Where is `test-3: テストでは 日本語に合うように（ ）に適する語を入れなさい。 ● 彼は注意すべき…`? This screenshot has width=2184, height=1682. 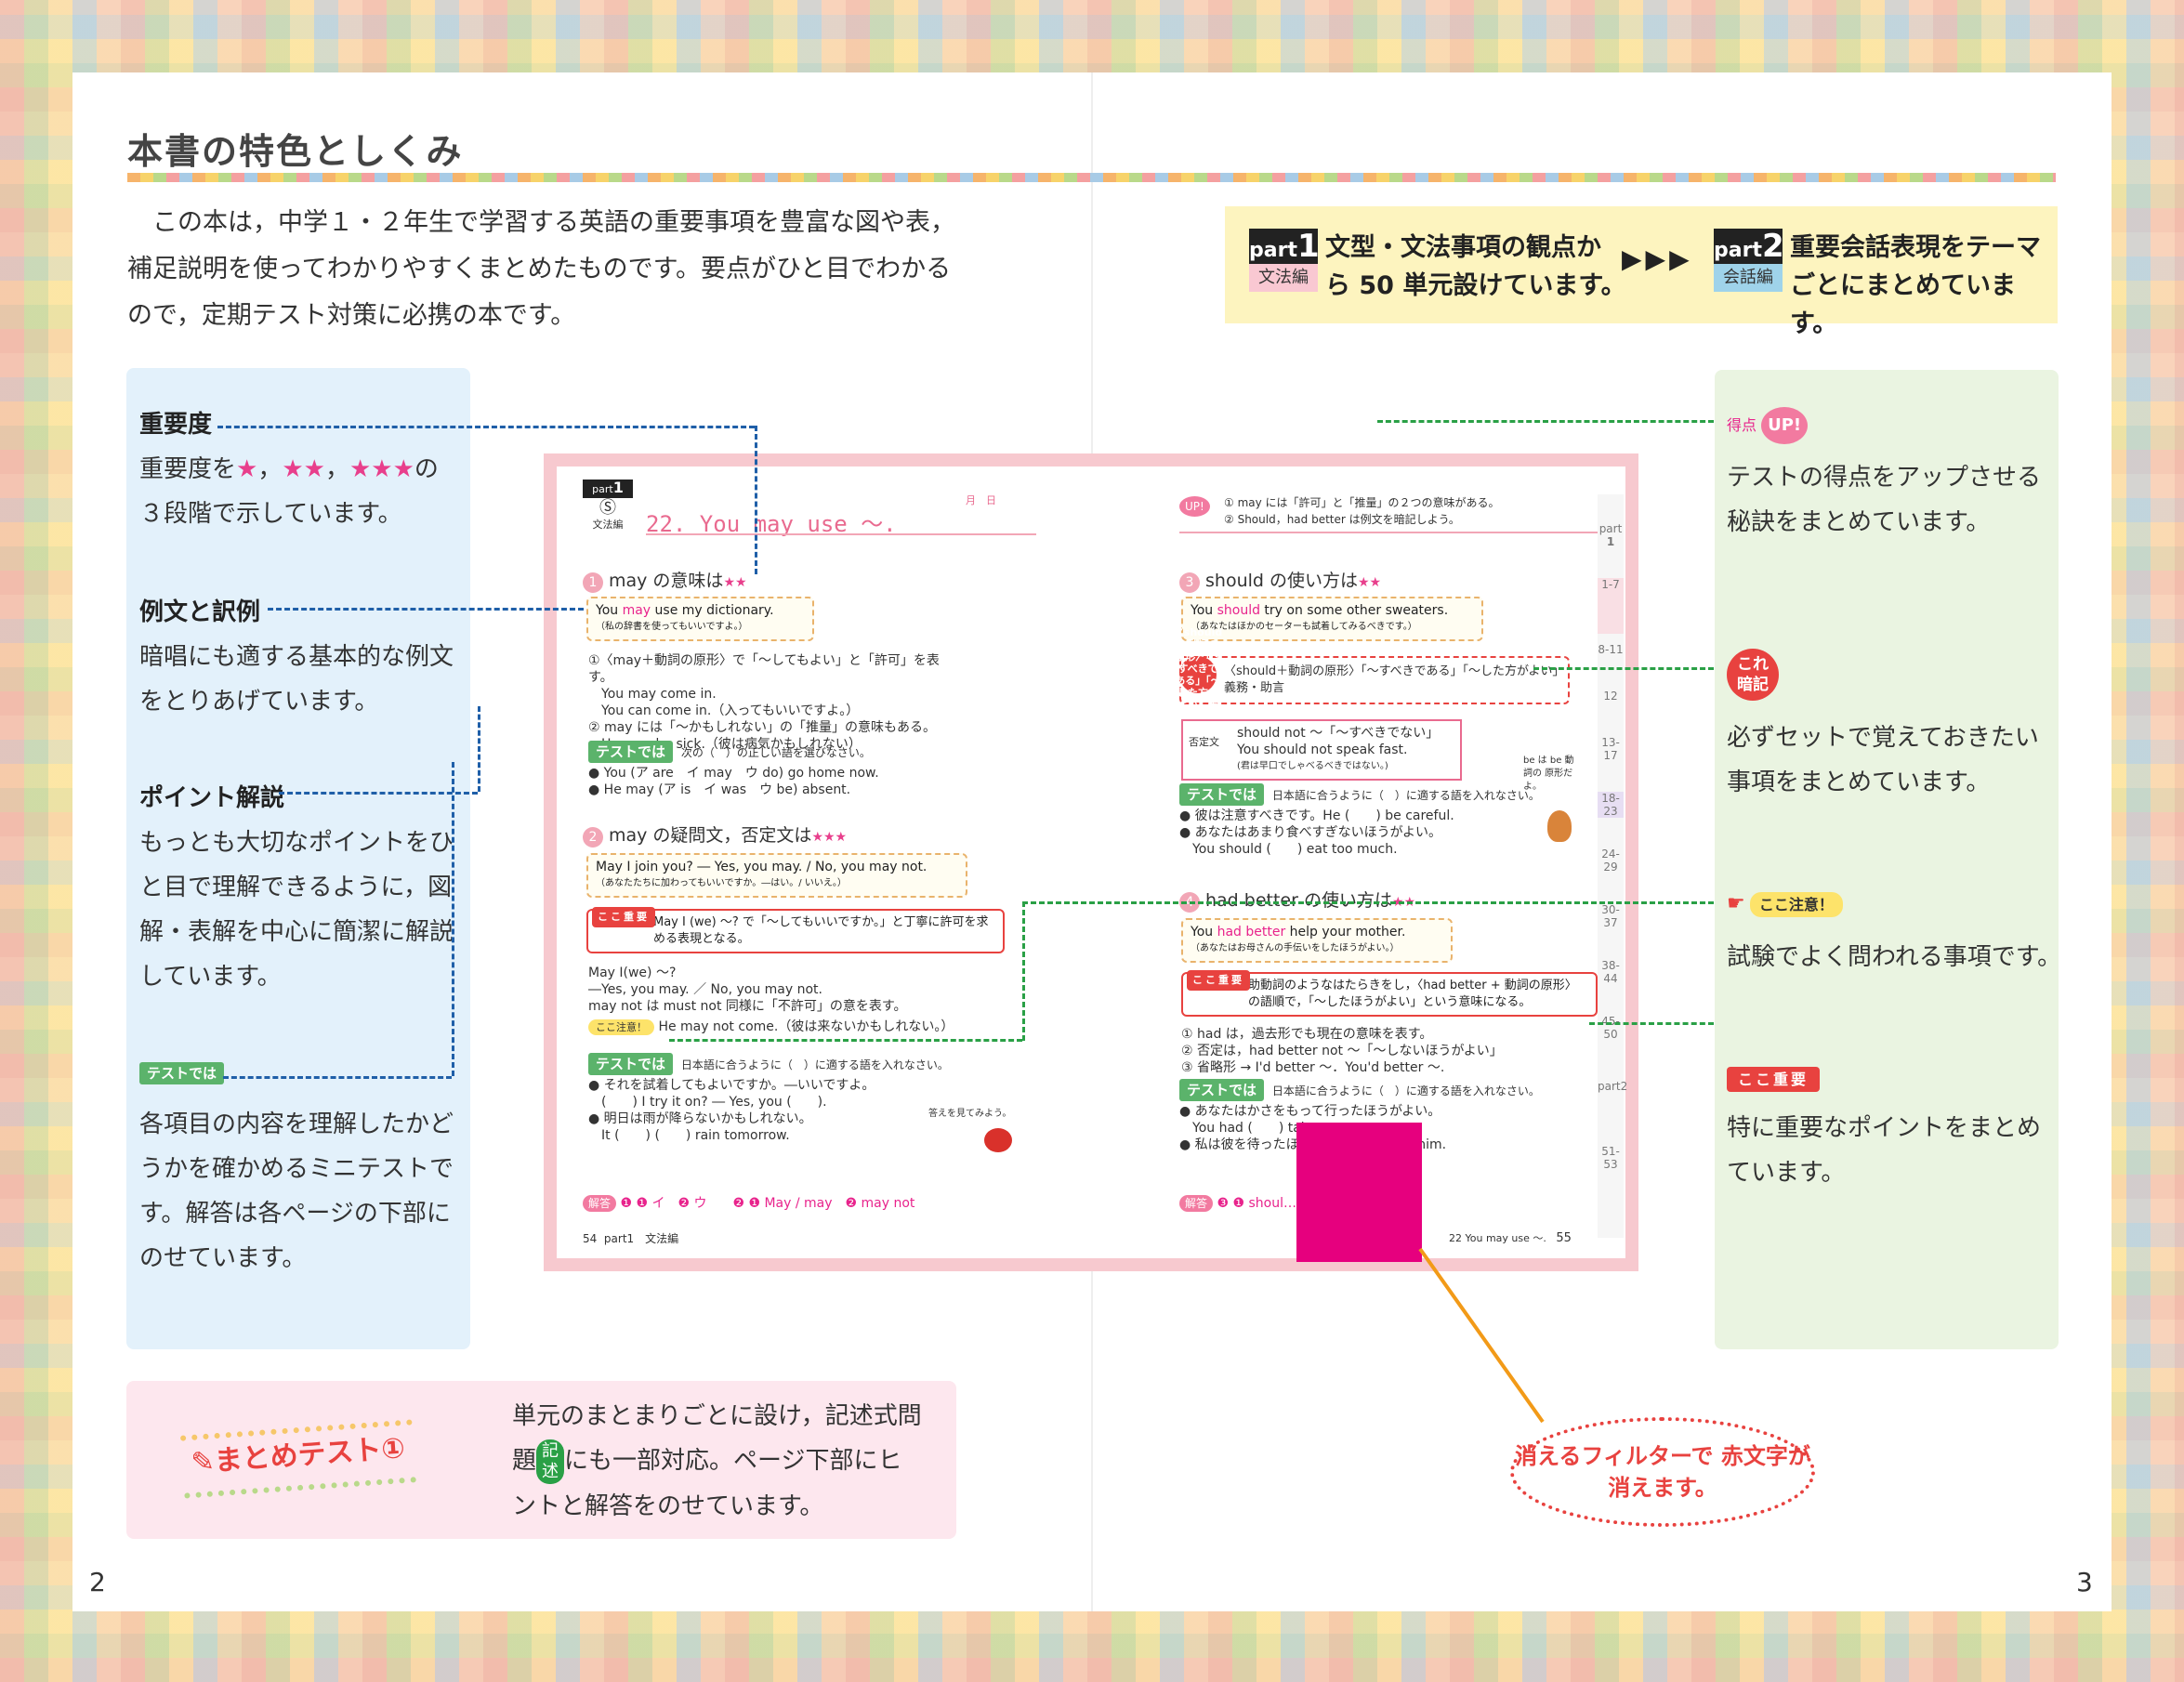 test-3: テストでは 日本語に合うように（ ）に適する語を入れなさい。 ● 彼は注意すべき… is located at coordinates (1374, 820).